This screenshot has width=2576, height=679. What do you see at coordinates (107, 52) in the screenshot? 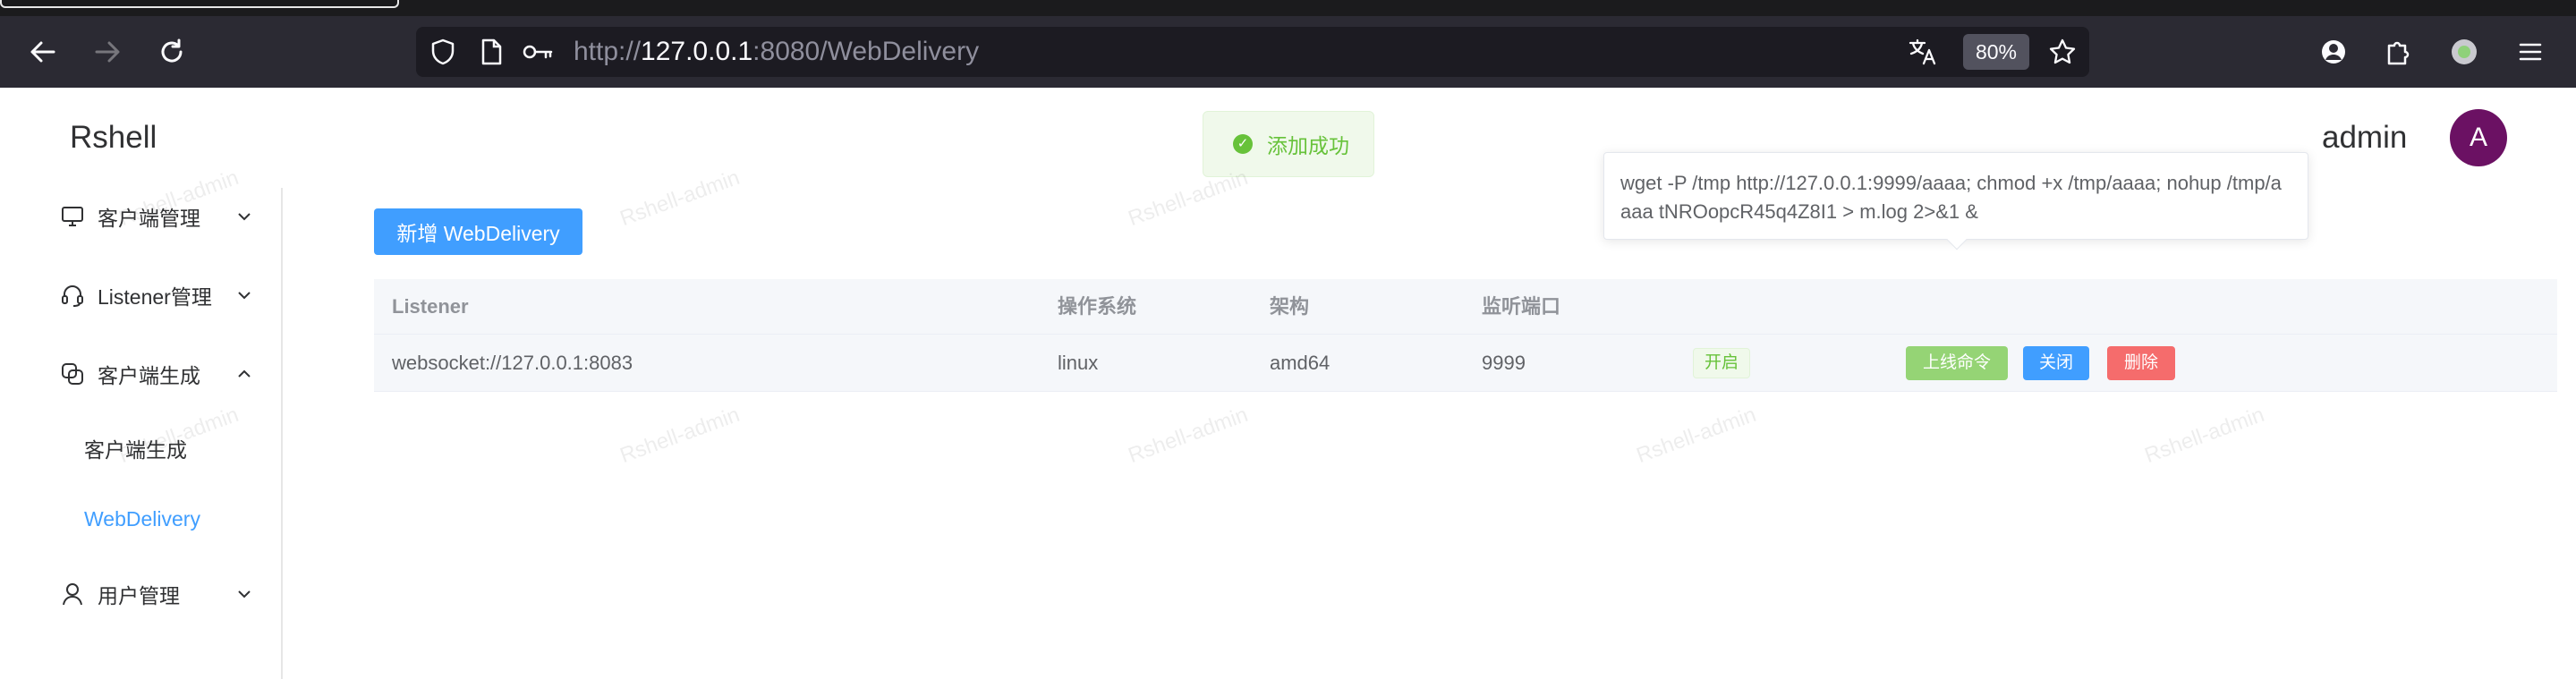
I see `forward-icon` at bounding box center [107, 52].